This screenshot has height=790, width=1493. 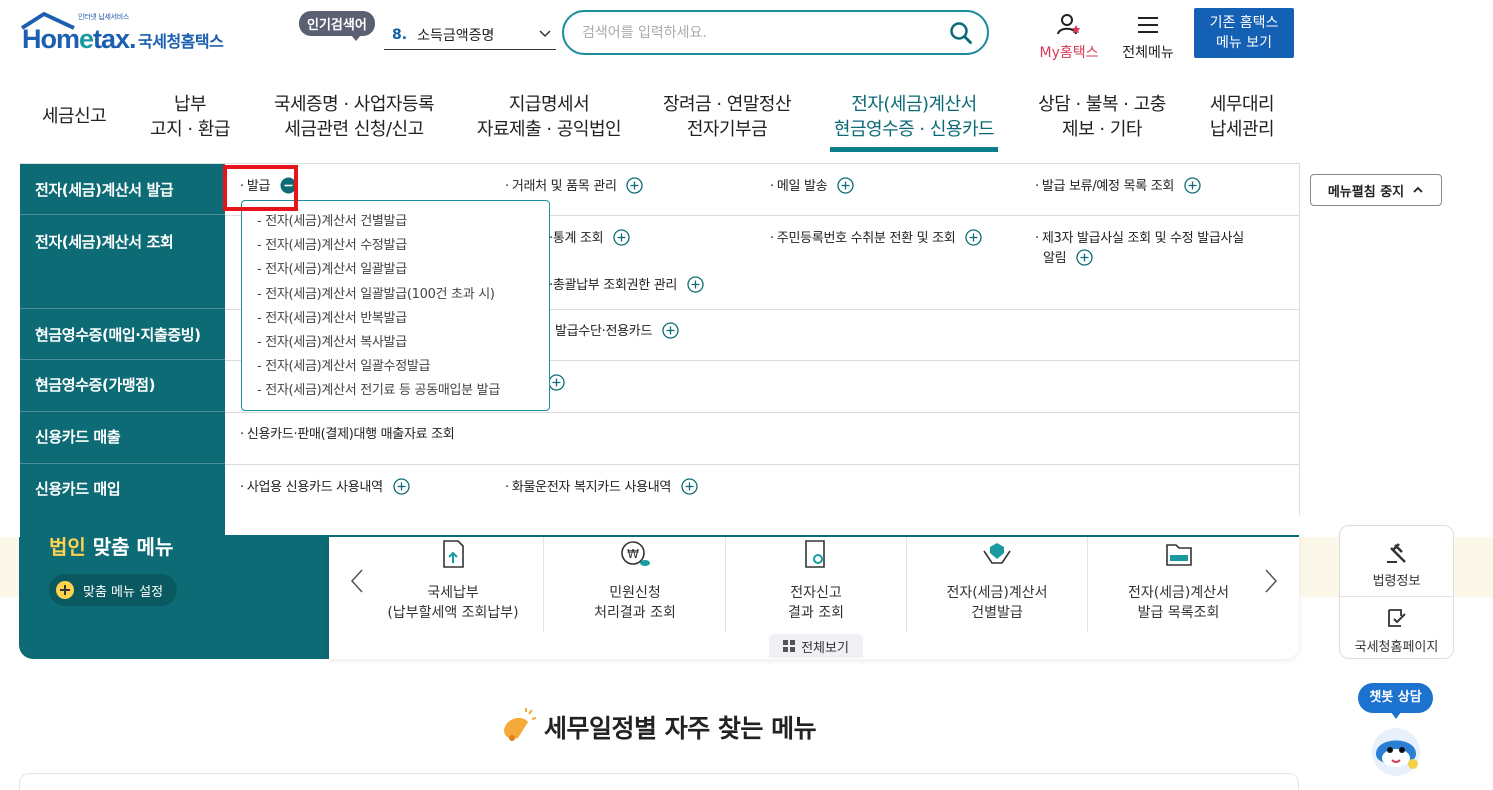 What do you see at coordinates (453, 584) in the screenshot?
I see `quick-item-tax-payment: 국세납부 (납부할세액 조회납부)` at bounding box center [453, 584].